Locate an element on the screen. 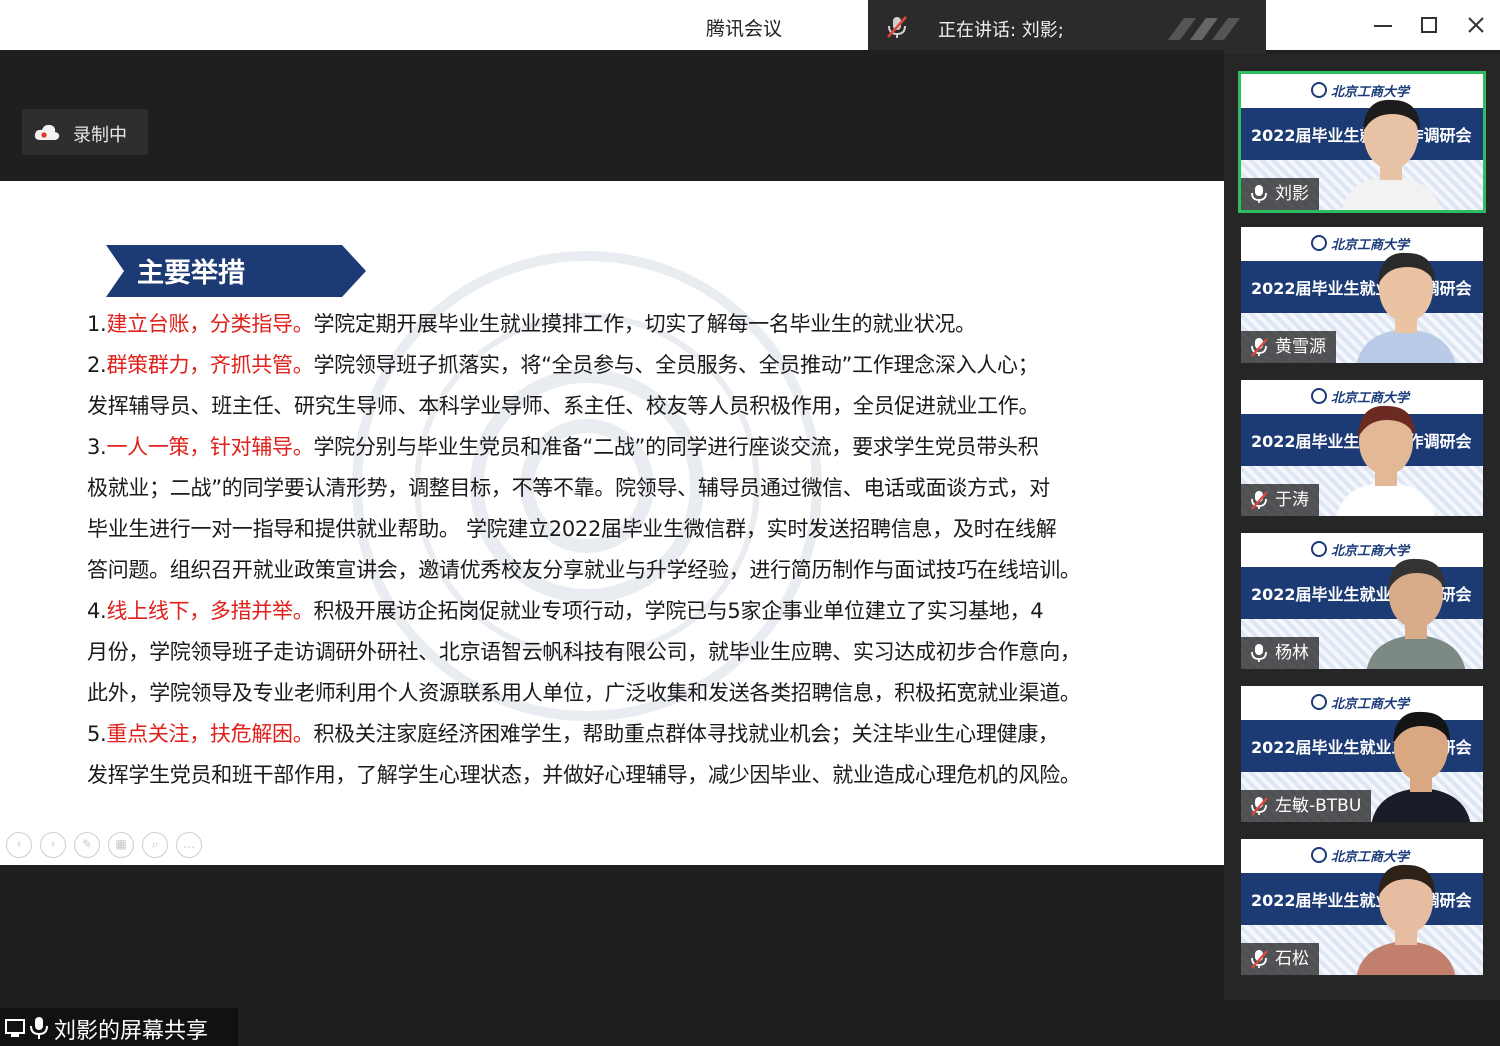 This screenshot has width=1500, height=1046. slide-heading: 主要举措 is located at coordinates (191, 273).